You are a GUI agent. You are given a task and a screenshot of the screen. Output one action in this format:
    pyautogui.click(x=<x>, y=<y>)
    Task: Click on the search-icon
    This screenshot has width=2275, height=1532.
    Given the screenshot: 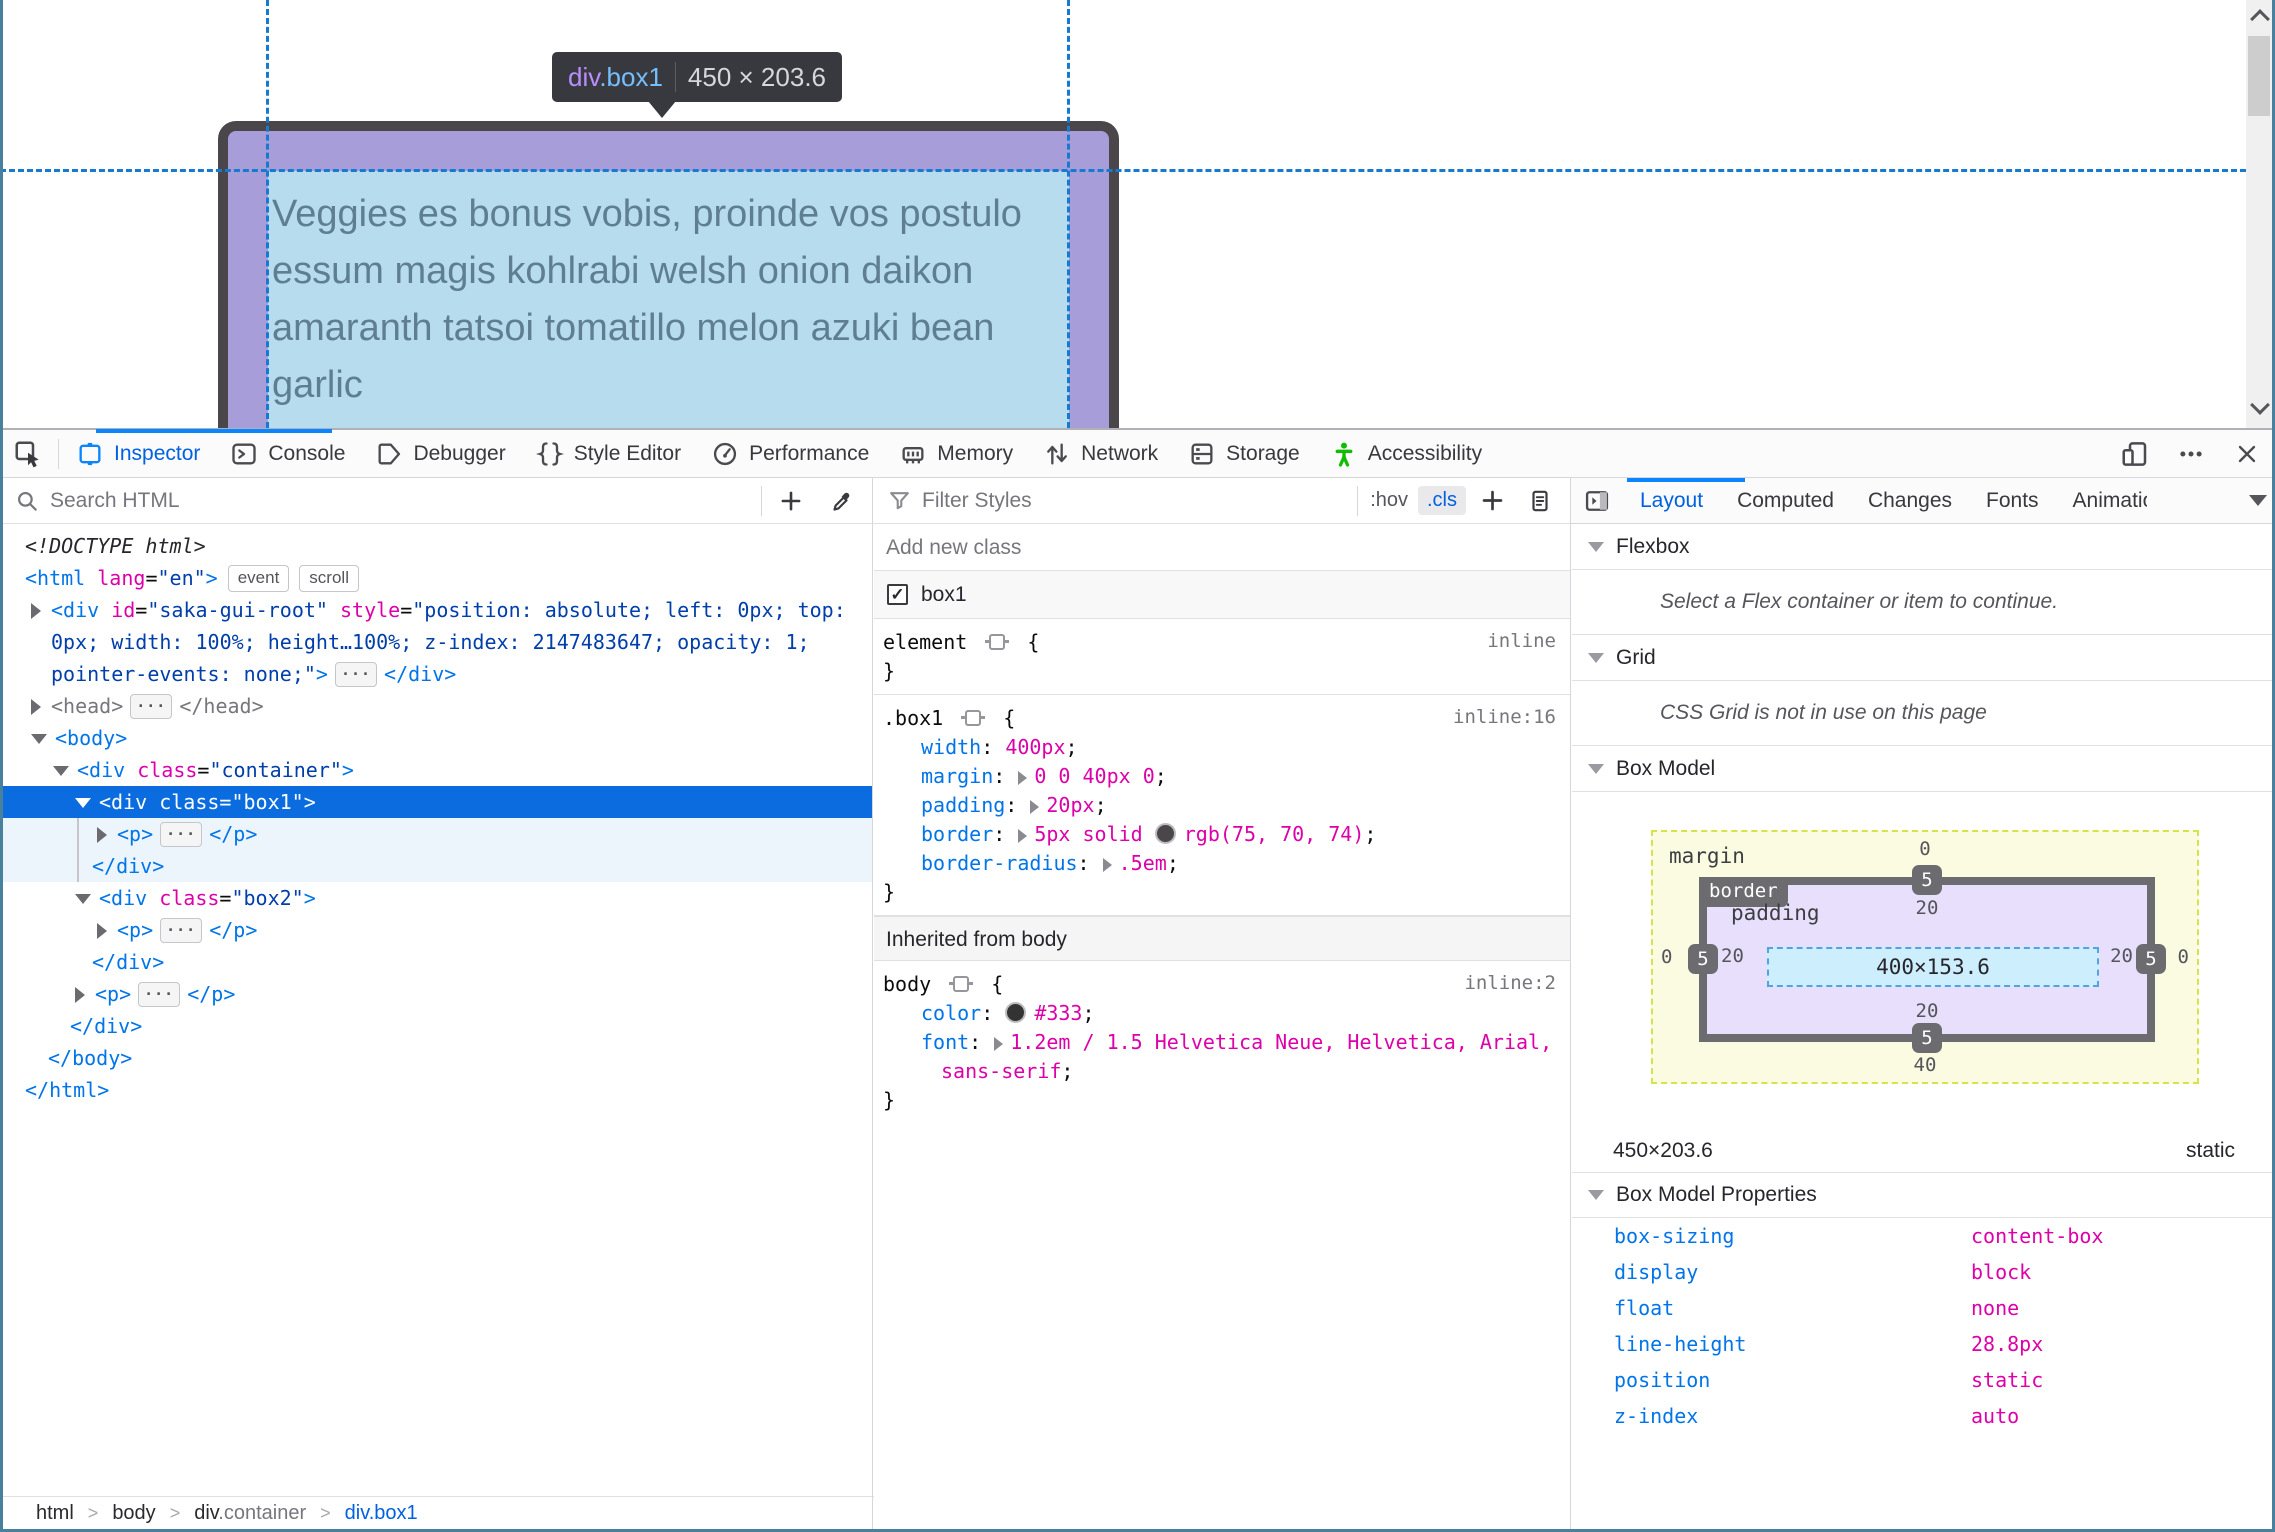 What is the action you would take?
    pyautogui.click(x=27, y=501)
    